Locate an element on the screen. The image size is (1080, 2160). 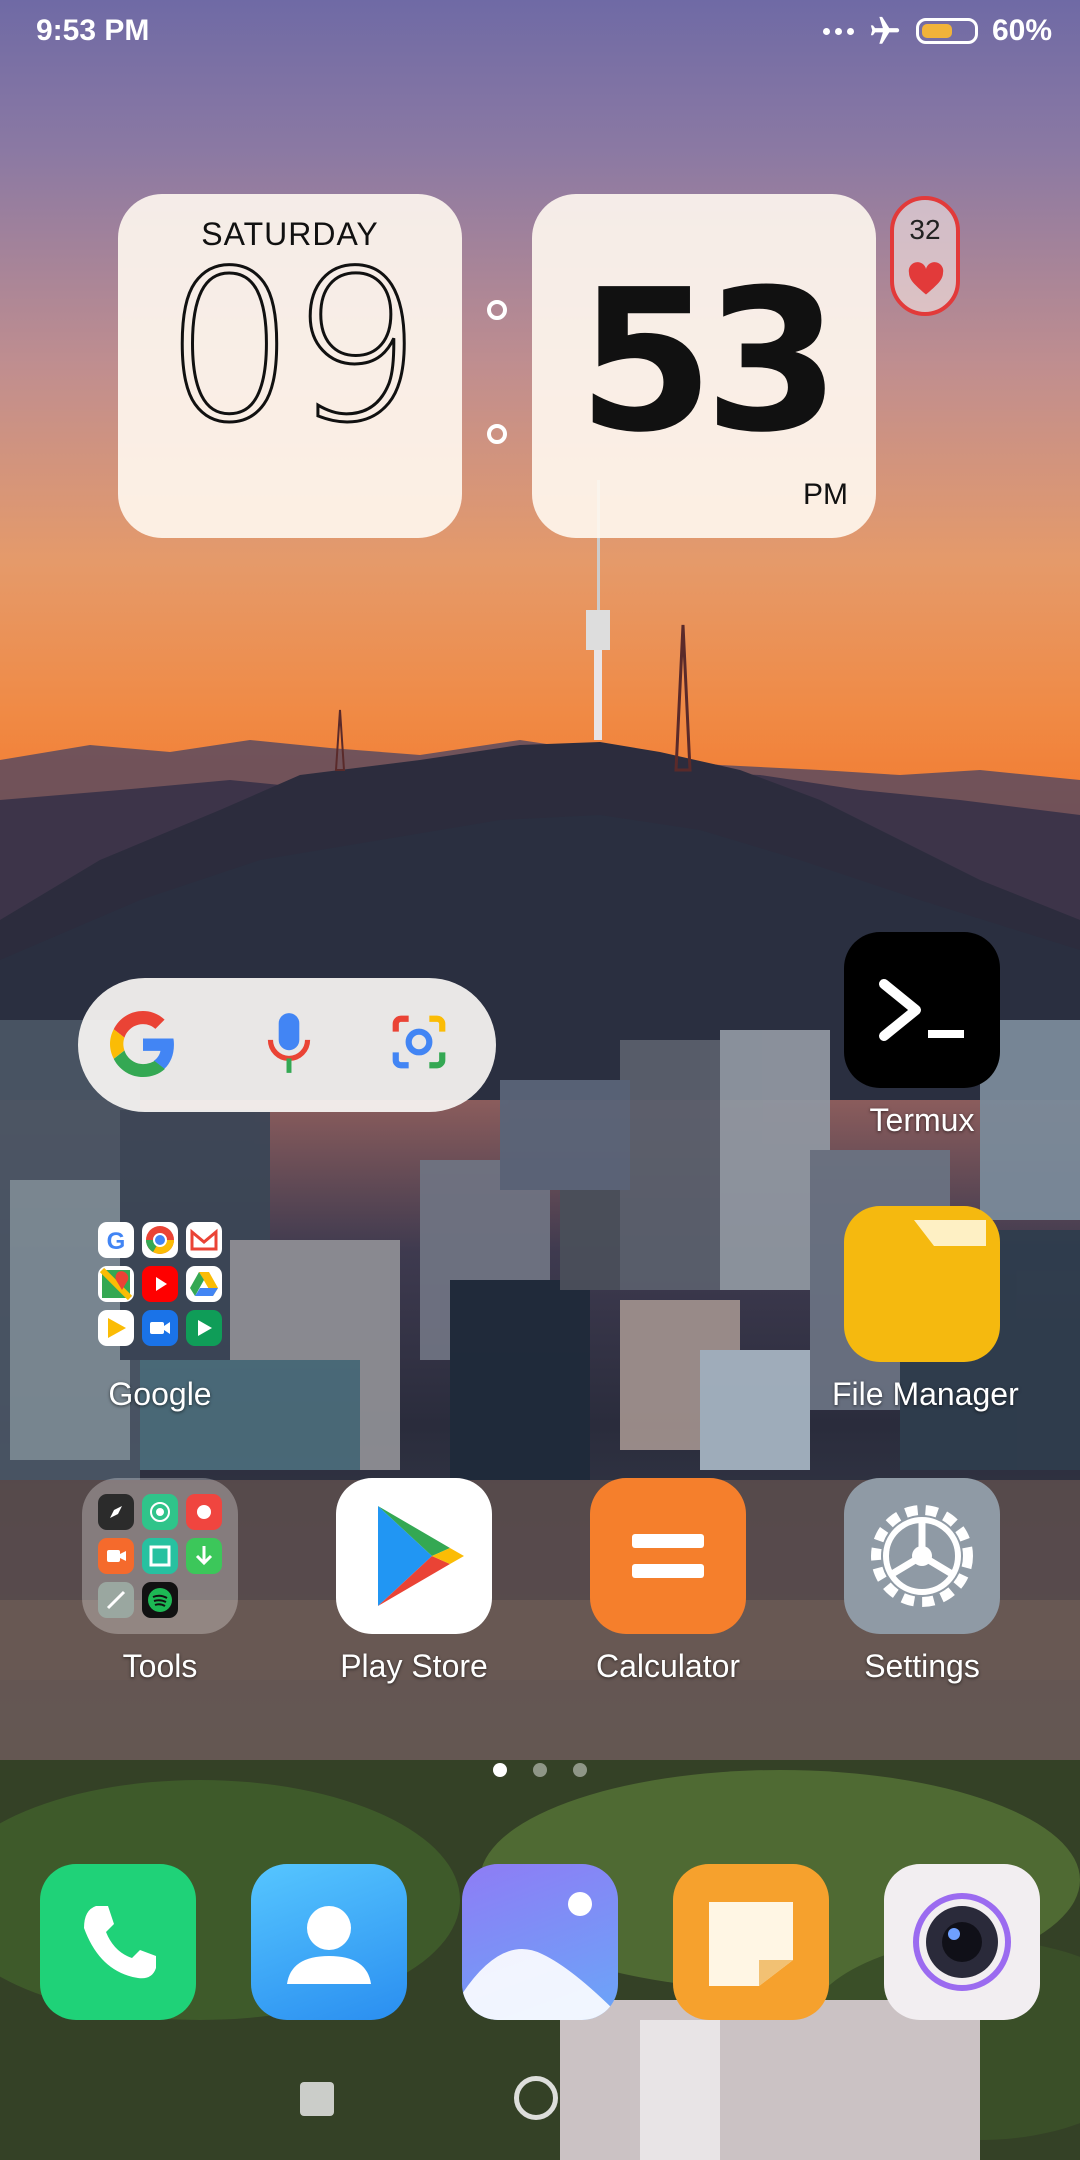
clock-minutes-card: 53 PM is located at coordinates (704, 366).